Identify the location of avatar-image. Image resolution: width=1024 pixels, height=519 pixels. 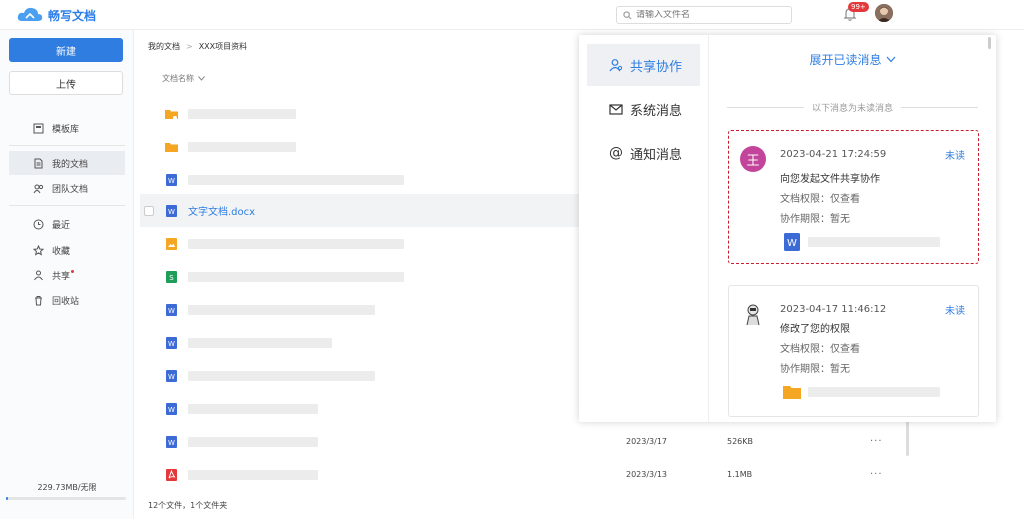
(884, 13).